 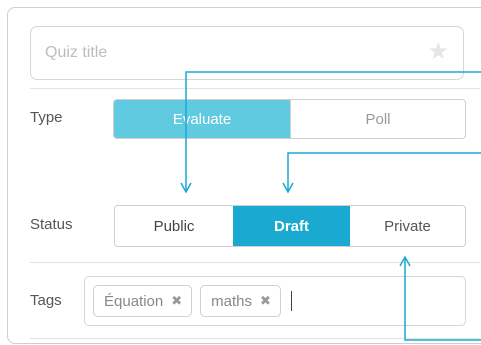 I want to click on type-label: Type, so click(x=46, y=117).